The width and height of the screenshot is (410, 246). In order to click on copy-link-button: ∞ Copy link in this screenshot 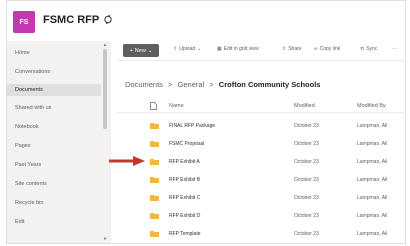, I will do `click(327, 49)`.